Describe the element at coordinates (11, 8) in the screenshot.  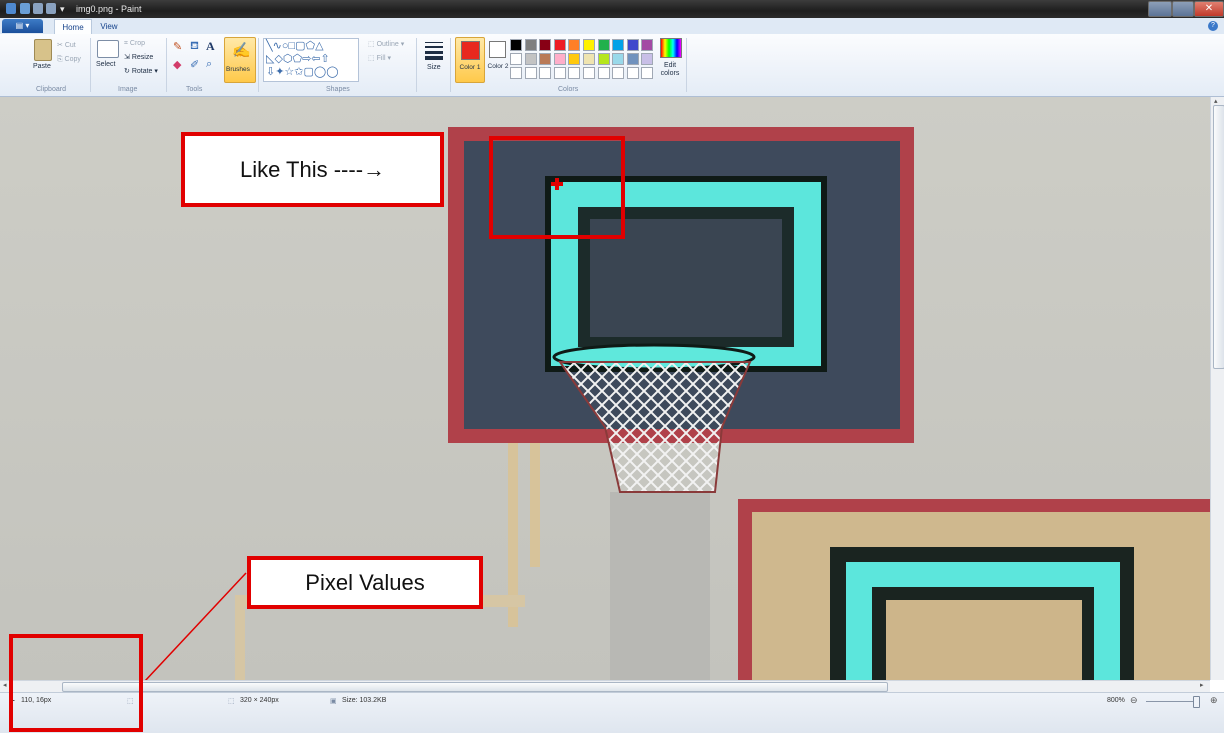
I see `paint-app-icon` at that location.